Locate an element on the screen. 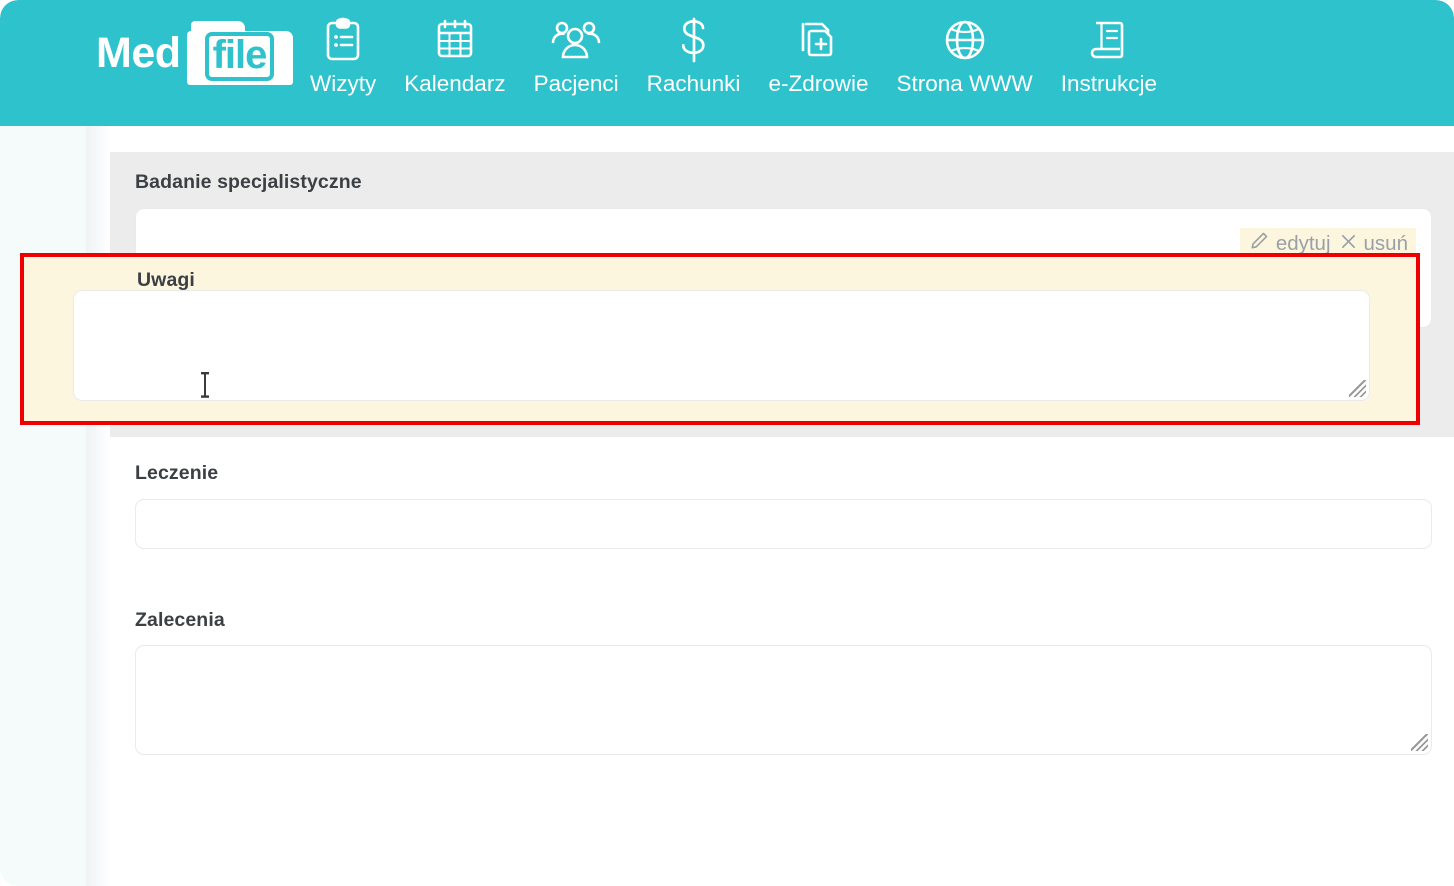 The image size is (1454, 886). nav-item-kalendarz-label: Kalendarz is located at coordinates (455, 83).